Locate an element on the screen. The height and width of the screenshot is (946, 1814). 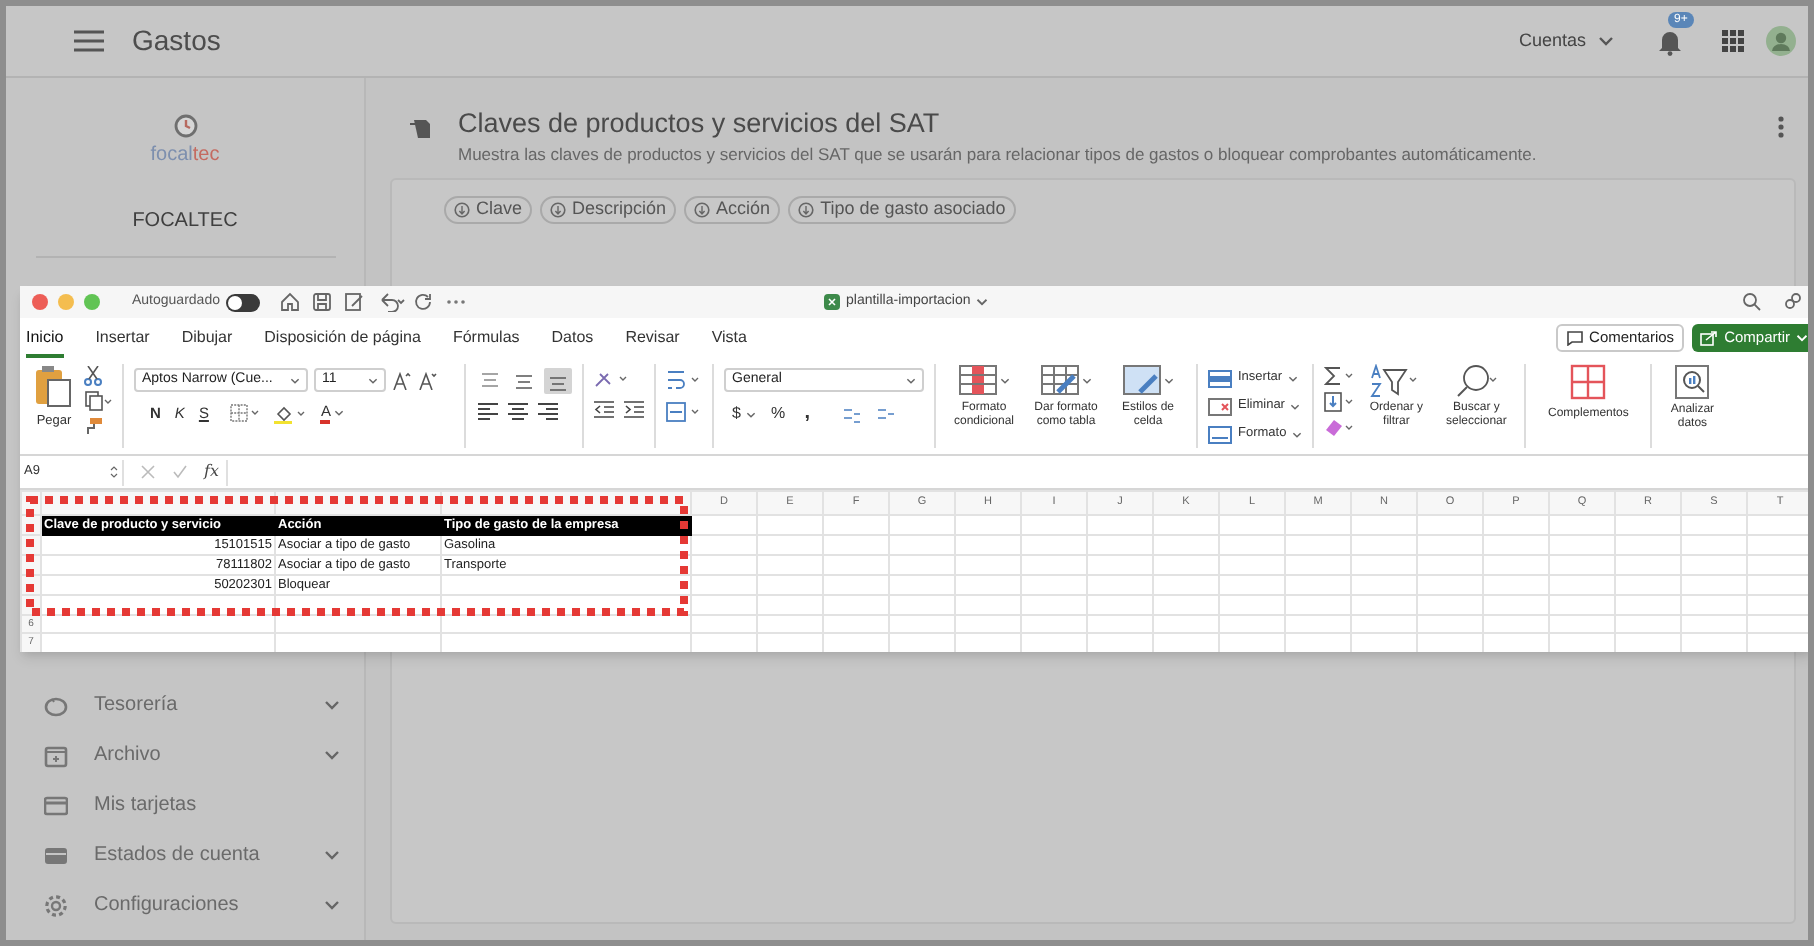
wallet-icon is located at coordinates (56, 855).